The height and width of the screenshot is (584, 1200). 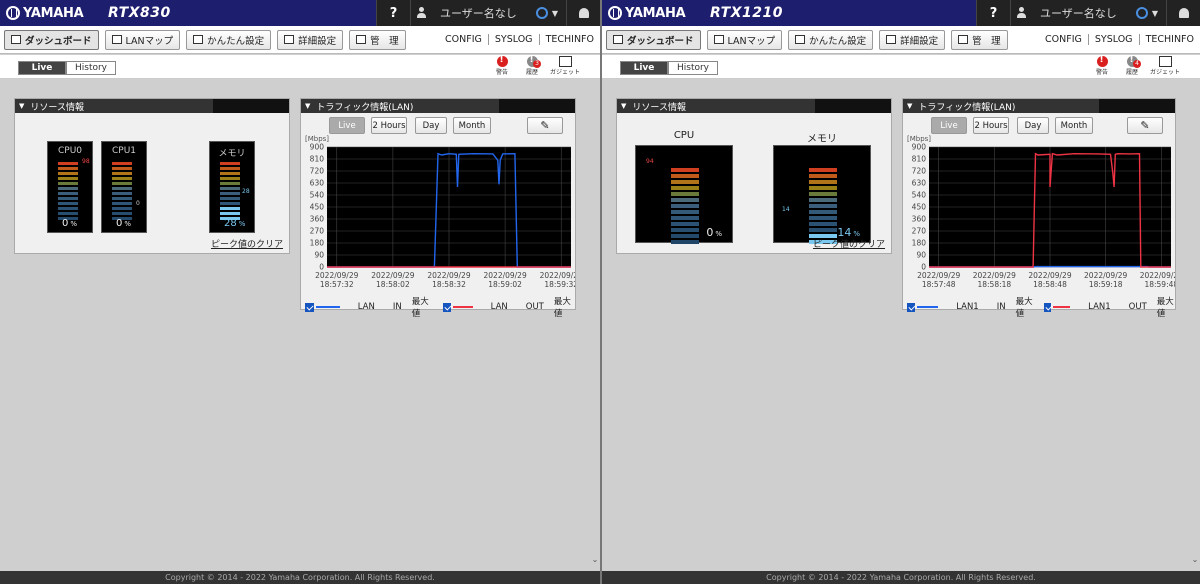 I want to click on legend-item-1: LAN OUT 最大値, so click(x=509, y=307).